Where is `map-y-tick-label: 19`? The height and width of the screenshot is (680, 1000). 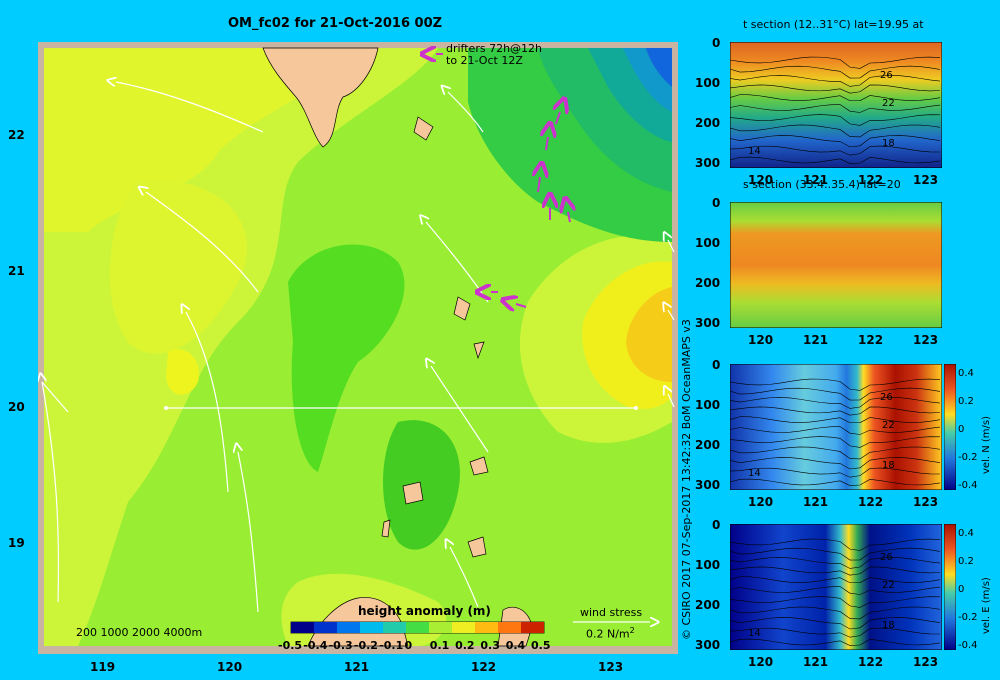 map-y-tick-label: 19 is located at coordinates (16, 543).